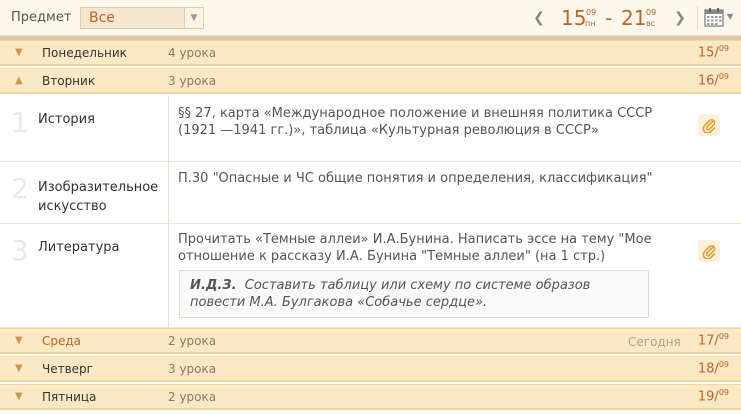 This screenshot has height=414, width=741. What do you see at coordinates (69, 397) in the screenshot?
I see `day-name: Пятница` at bounding box center [69, 397].